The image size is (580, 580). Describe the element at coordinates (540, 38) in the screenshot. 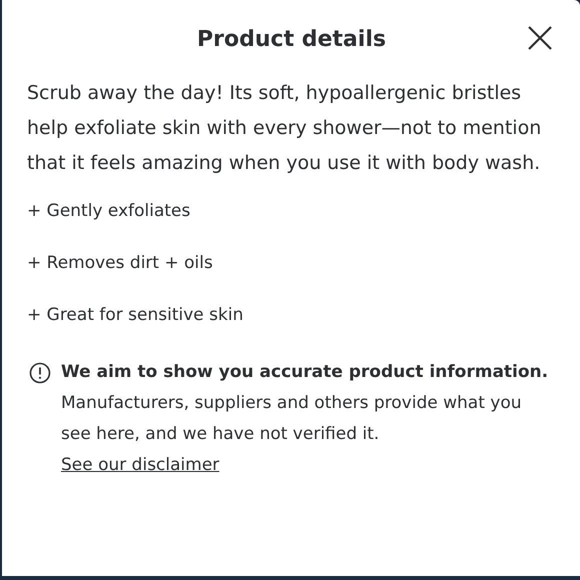

I see `close-button` at that location.